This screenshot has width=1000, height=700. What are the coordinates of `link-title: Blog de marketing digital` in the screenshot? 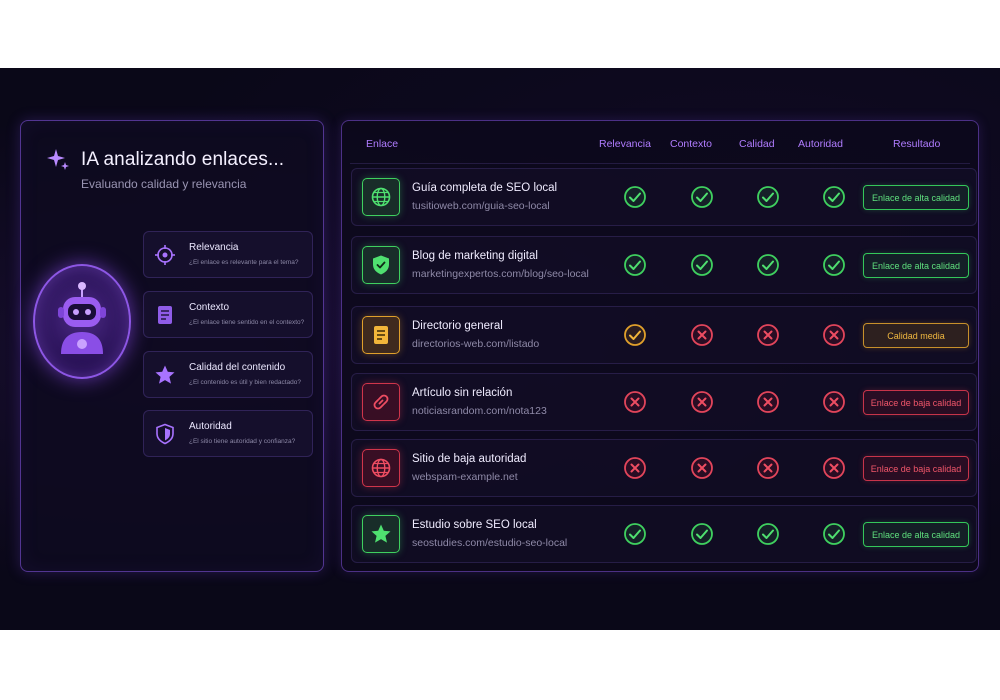 It's located at (475, 256).